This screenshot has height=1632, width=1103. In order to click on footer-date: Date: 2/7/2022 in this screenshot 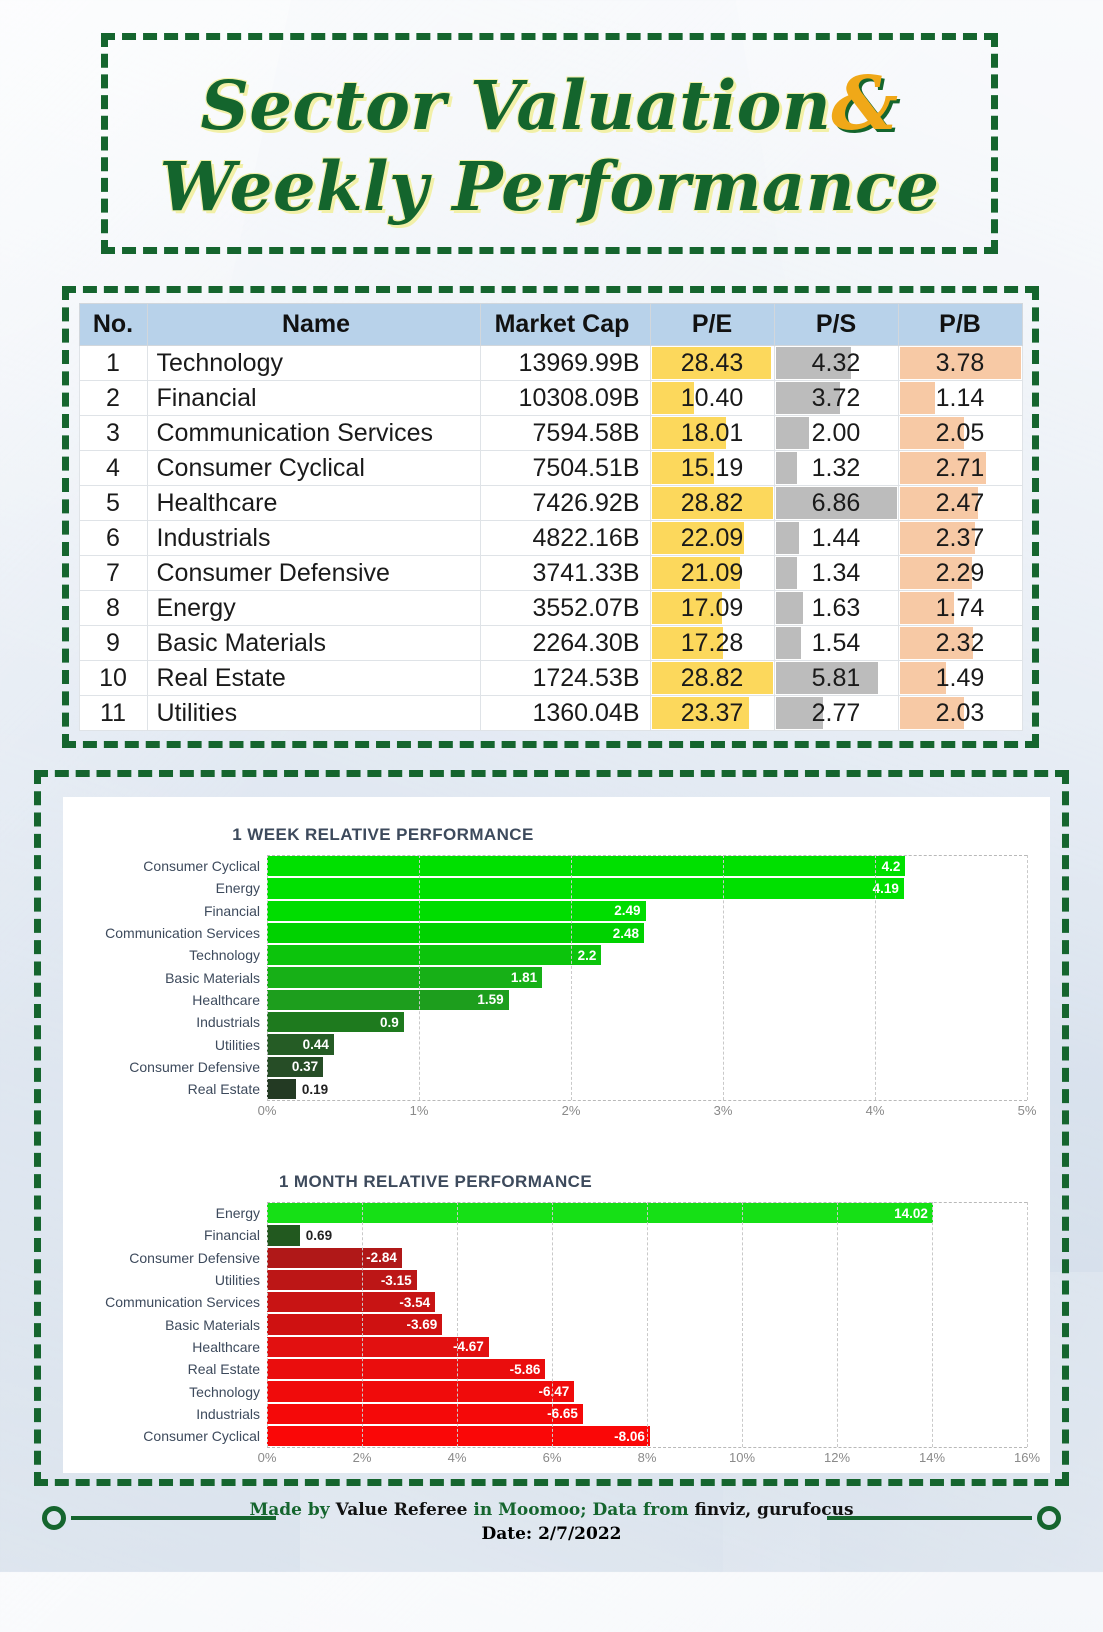, I will do `click(551, 1534)`.